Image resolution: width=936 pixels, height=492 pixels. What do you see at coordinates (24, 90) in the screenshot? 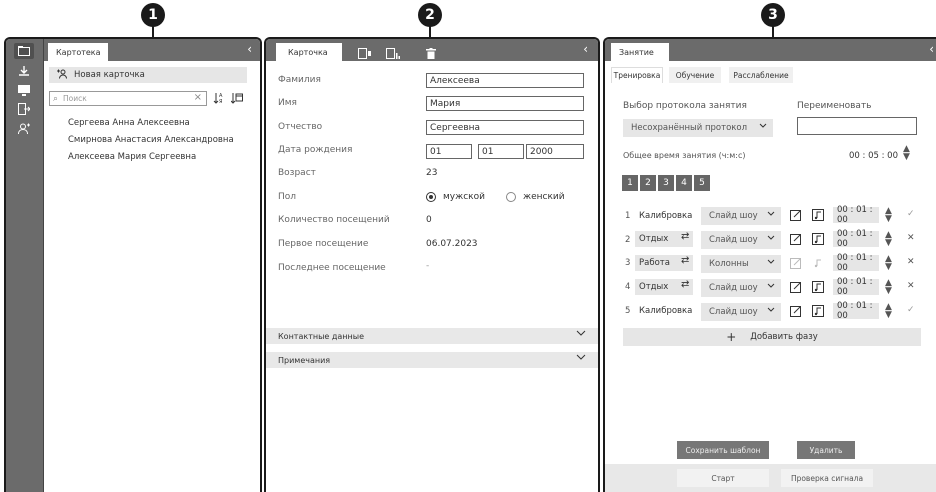
I see `monitor-icon` at bounding box center [24, 90].